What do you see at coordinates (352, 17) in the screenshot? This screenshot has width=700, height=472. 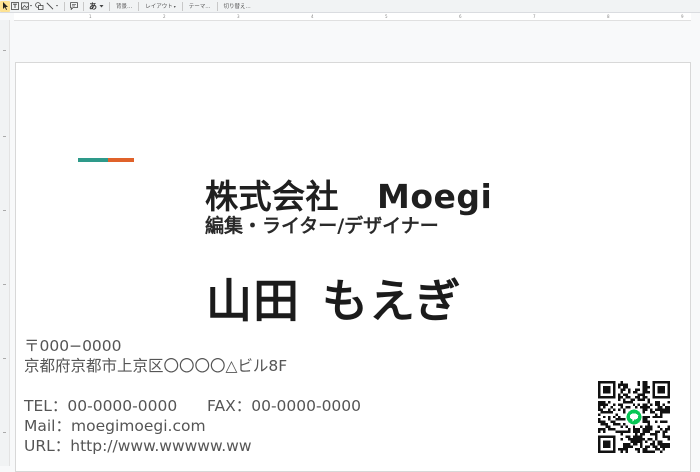 I see `horizontal-ruler: 1 2 3 4 5 6 7 8 9` at bounding box center [352, 17].